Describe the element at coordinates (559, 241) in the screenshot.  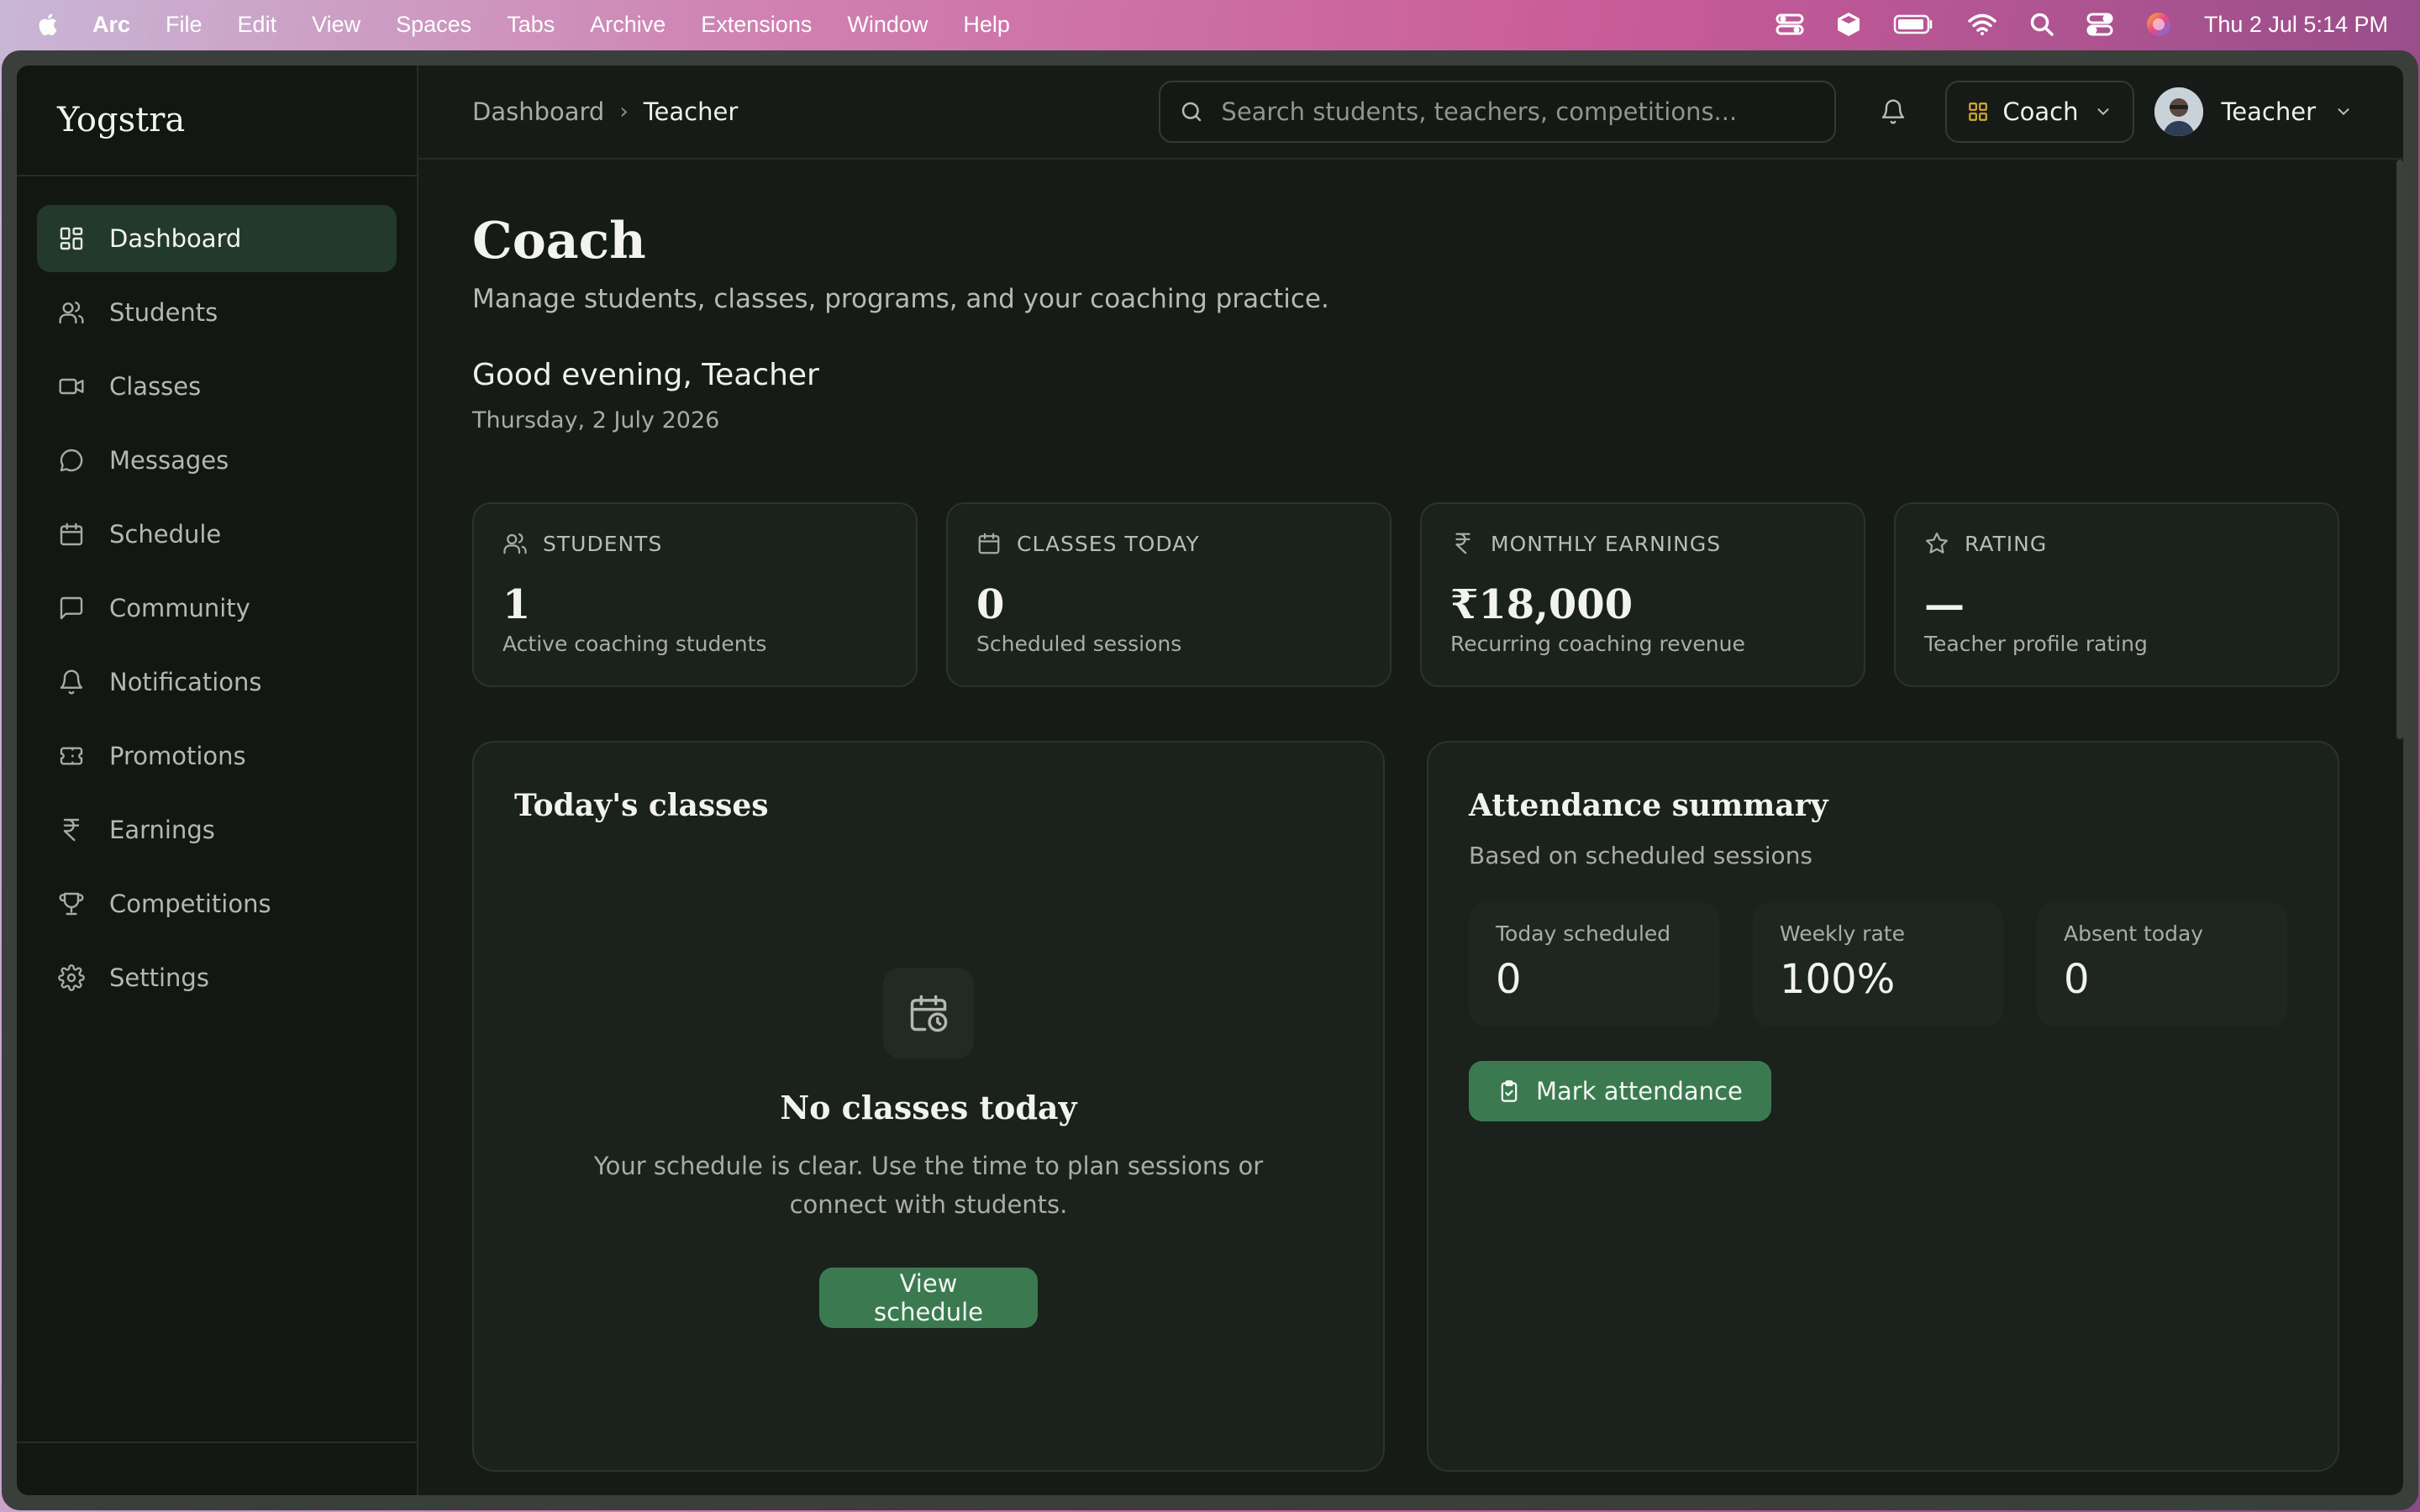
I see `page-title: Coach` at that location.